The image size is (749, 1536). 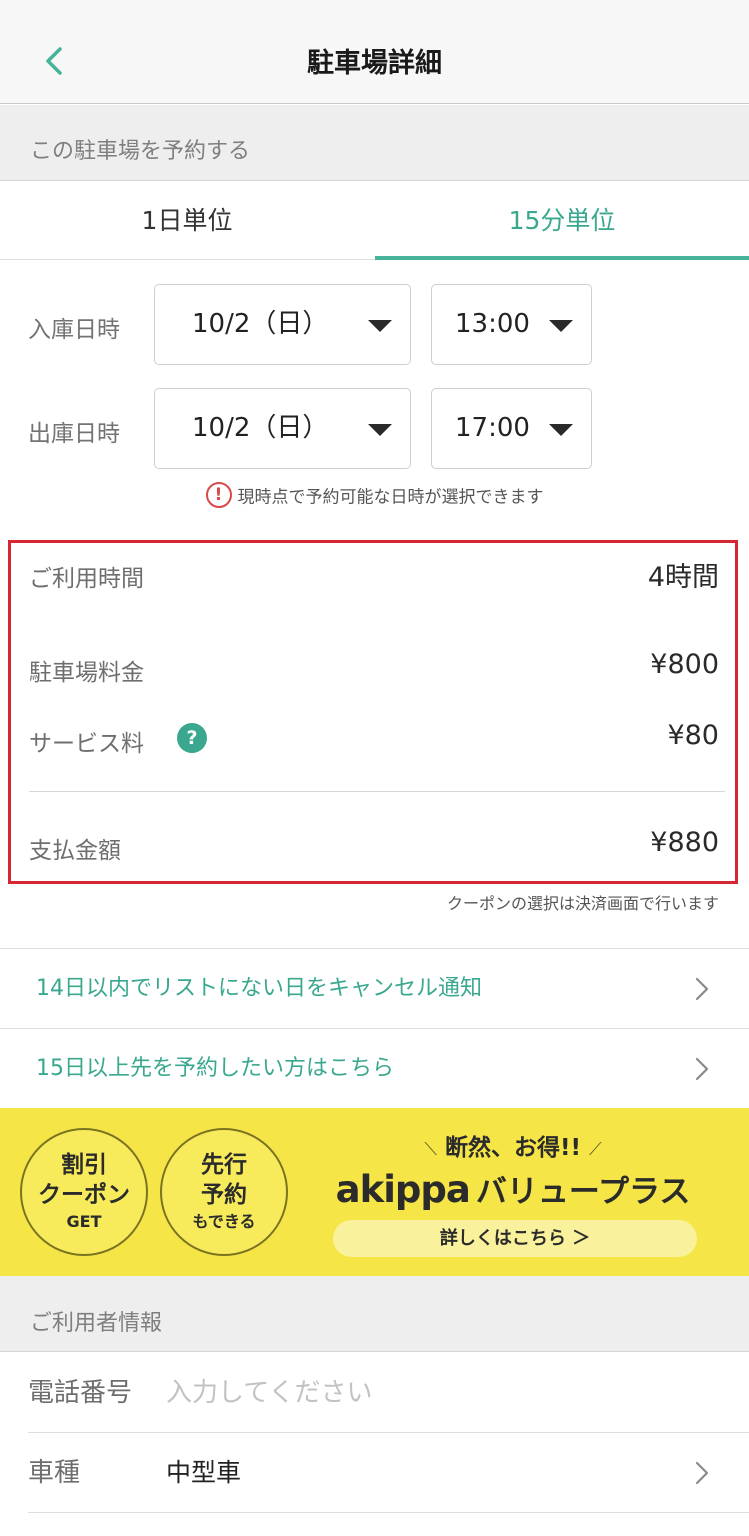 I want to click on plan-name: バリュープラス, so click(x=583, y=1192).